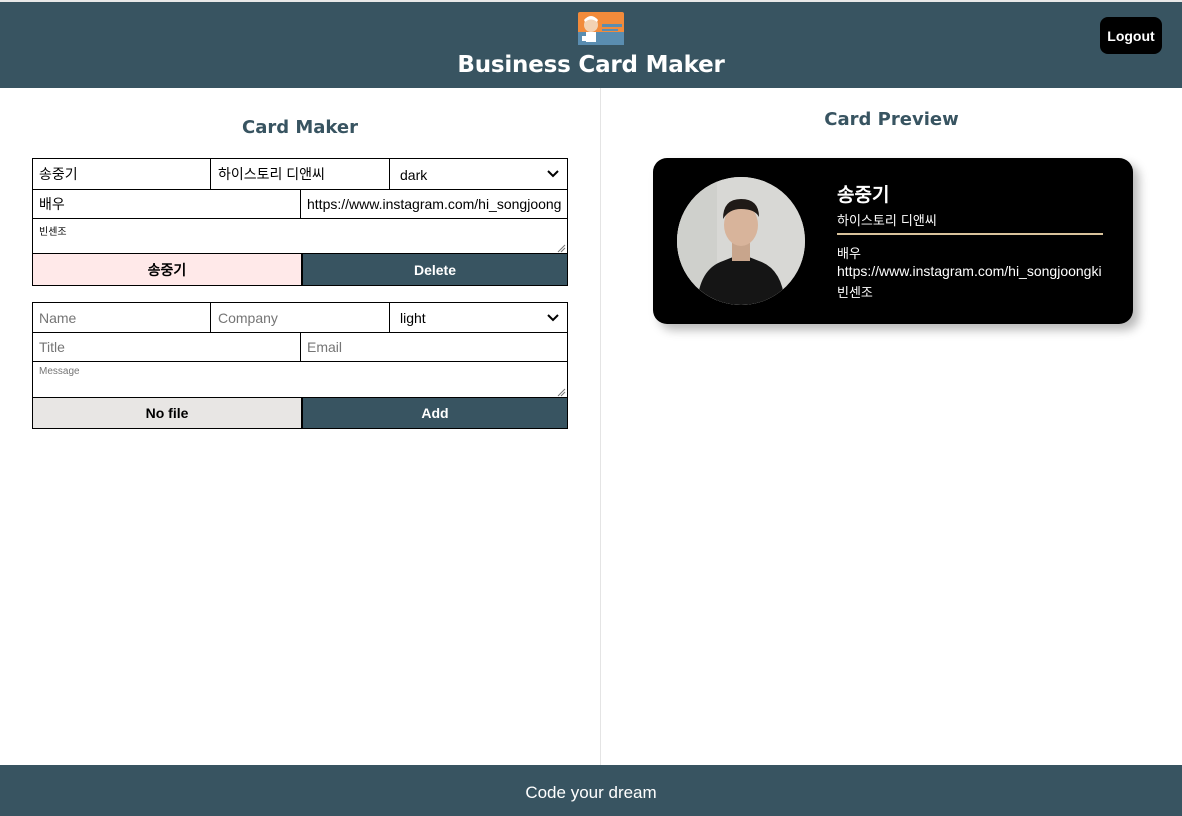 Image resolution: width=1182 pixels, height=816 pixels. I want to click on company-field, so click(300, 174).